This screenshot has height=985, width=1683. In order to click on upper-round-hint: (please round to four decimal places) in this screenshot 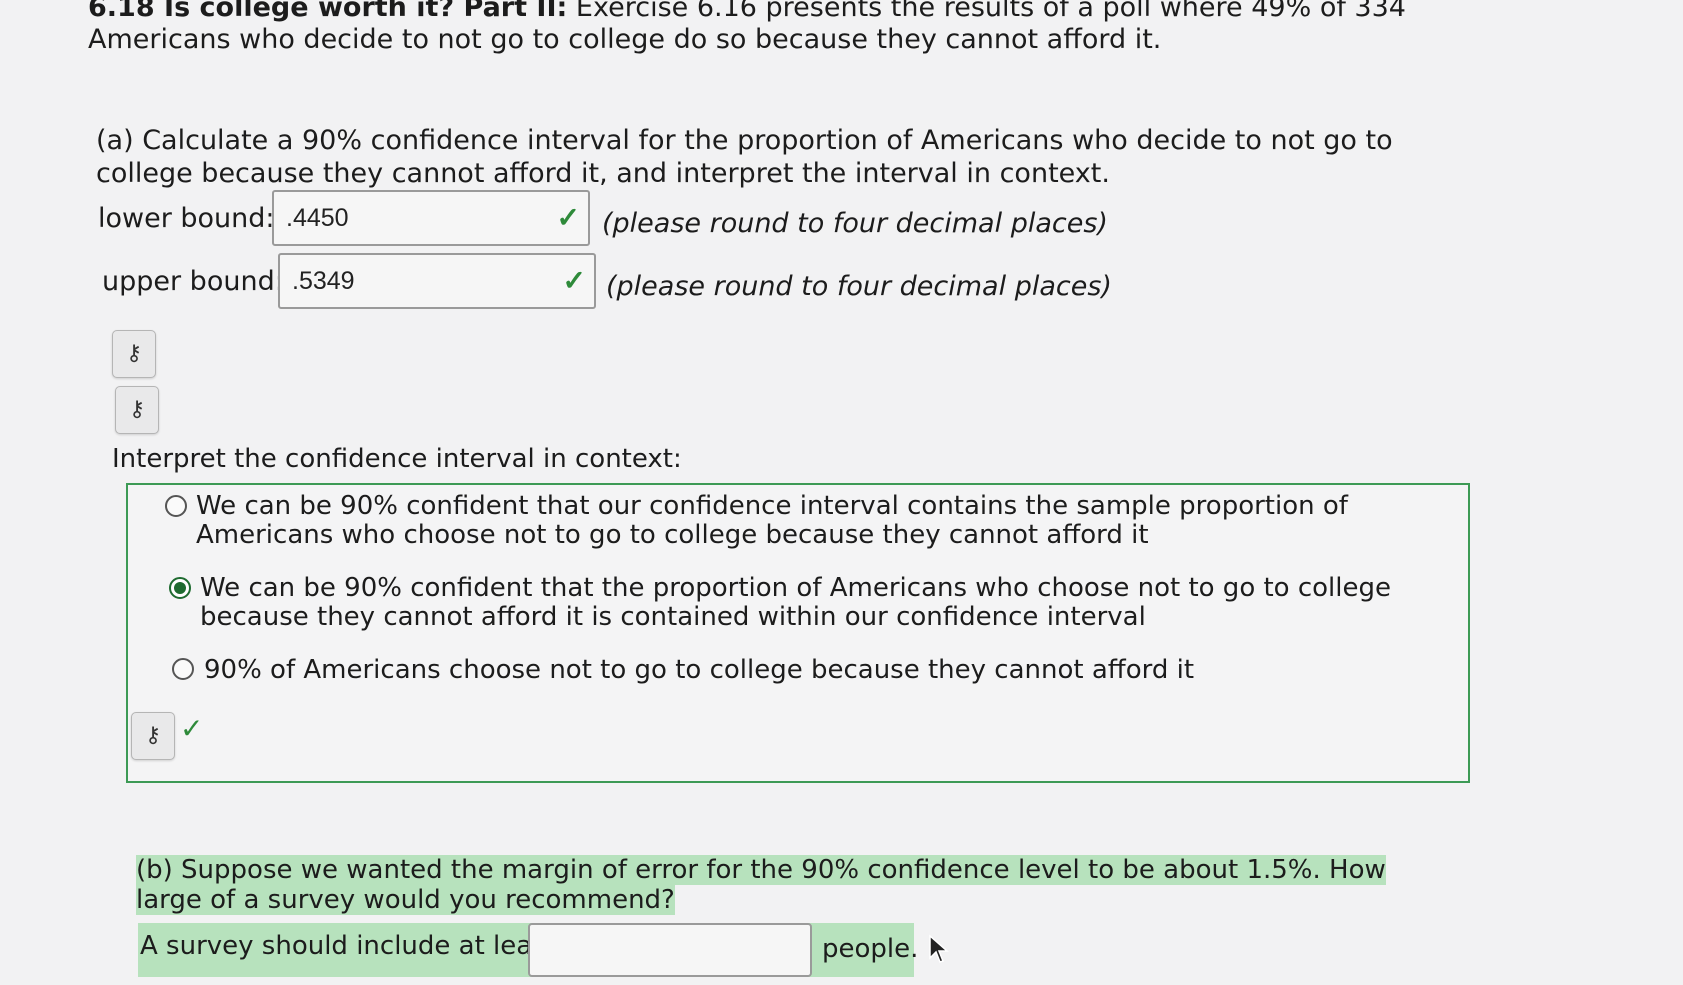, I will do `click(859, 286)`.